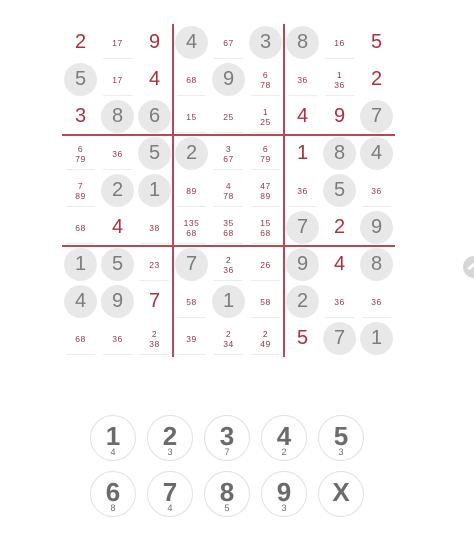  Describe the element at coordinates (154, 264) in the screenshot. I see `sudoku-cell: 23` at that location.